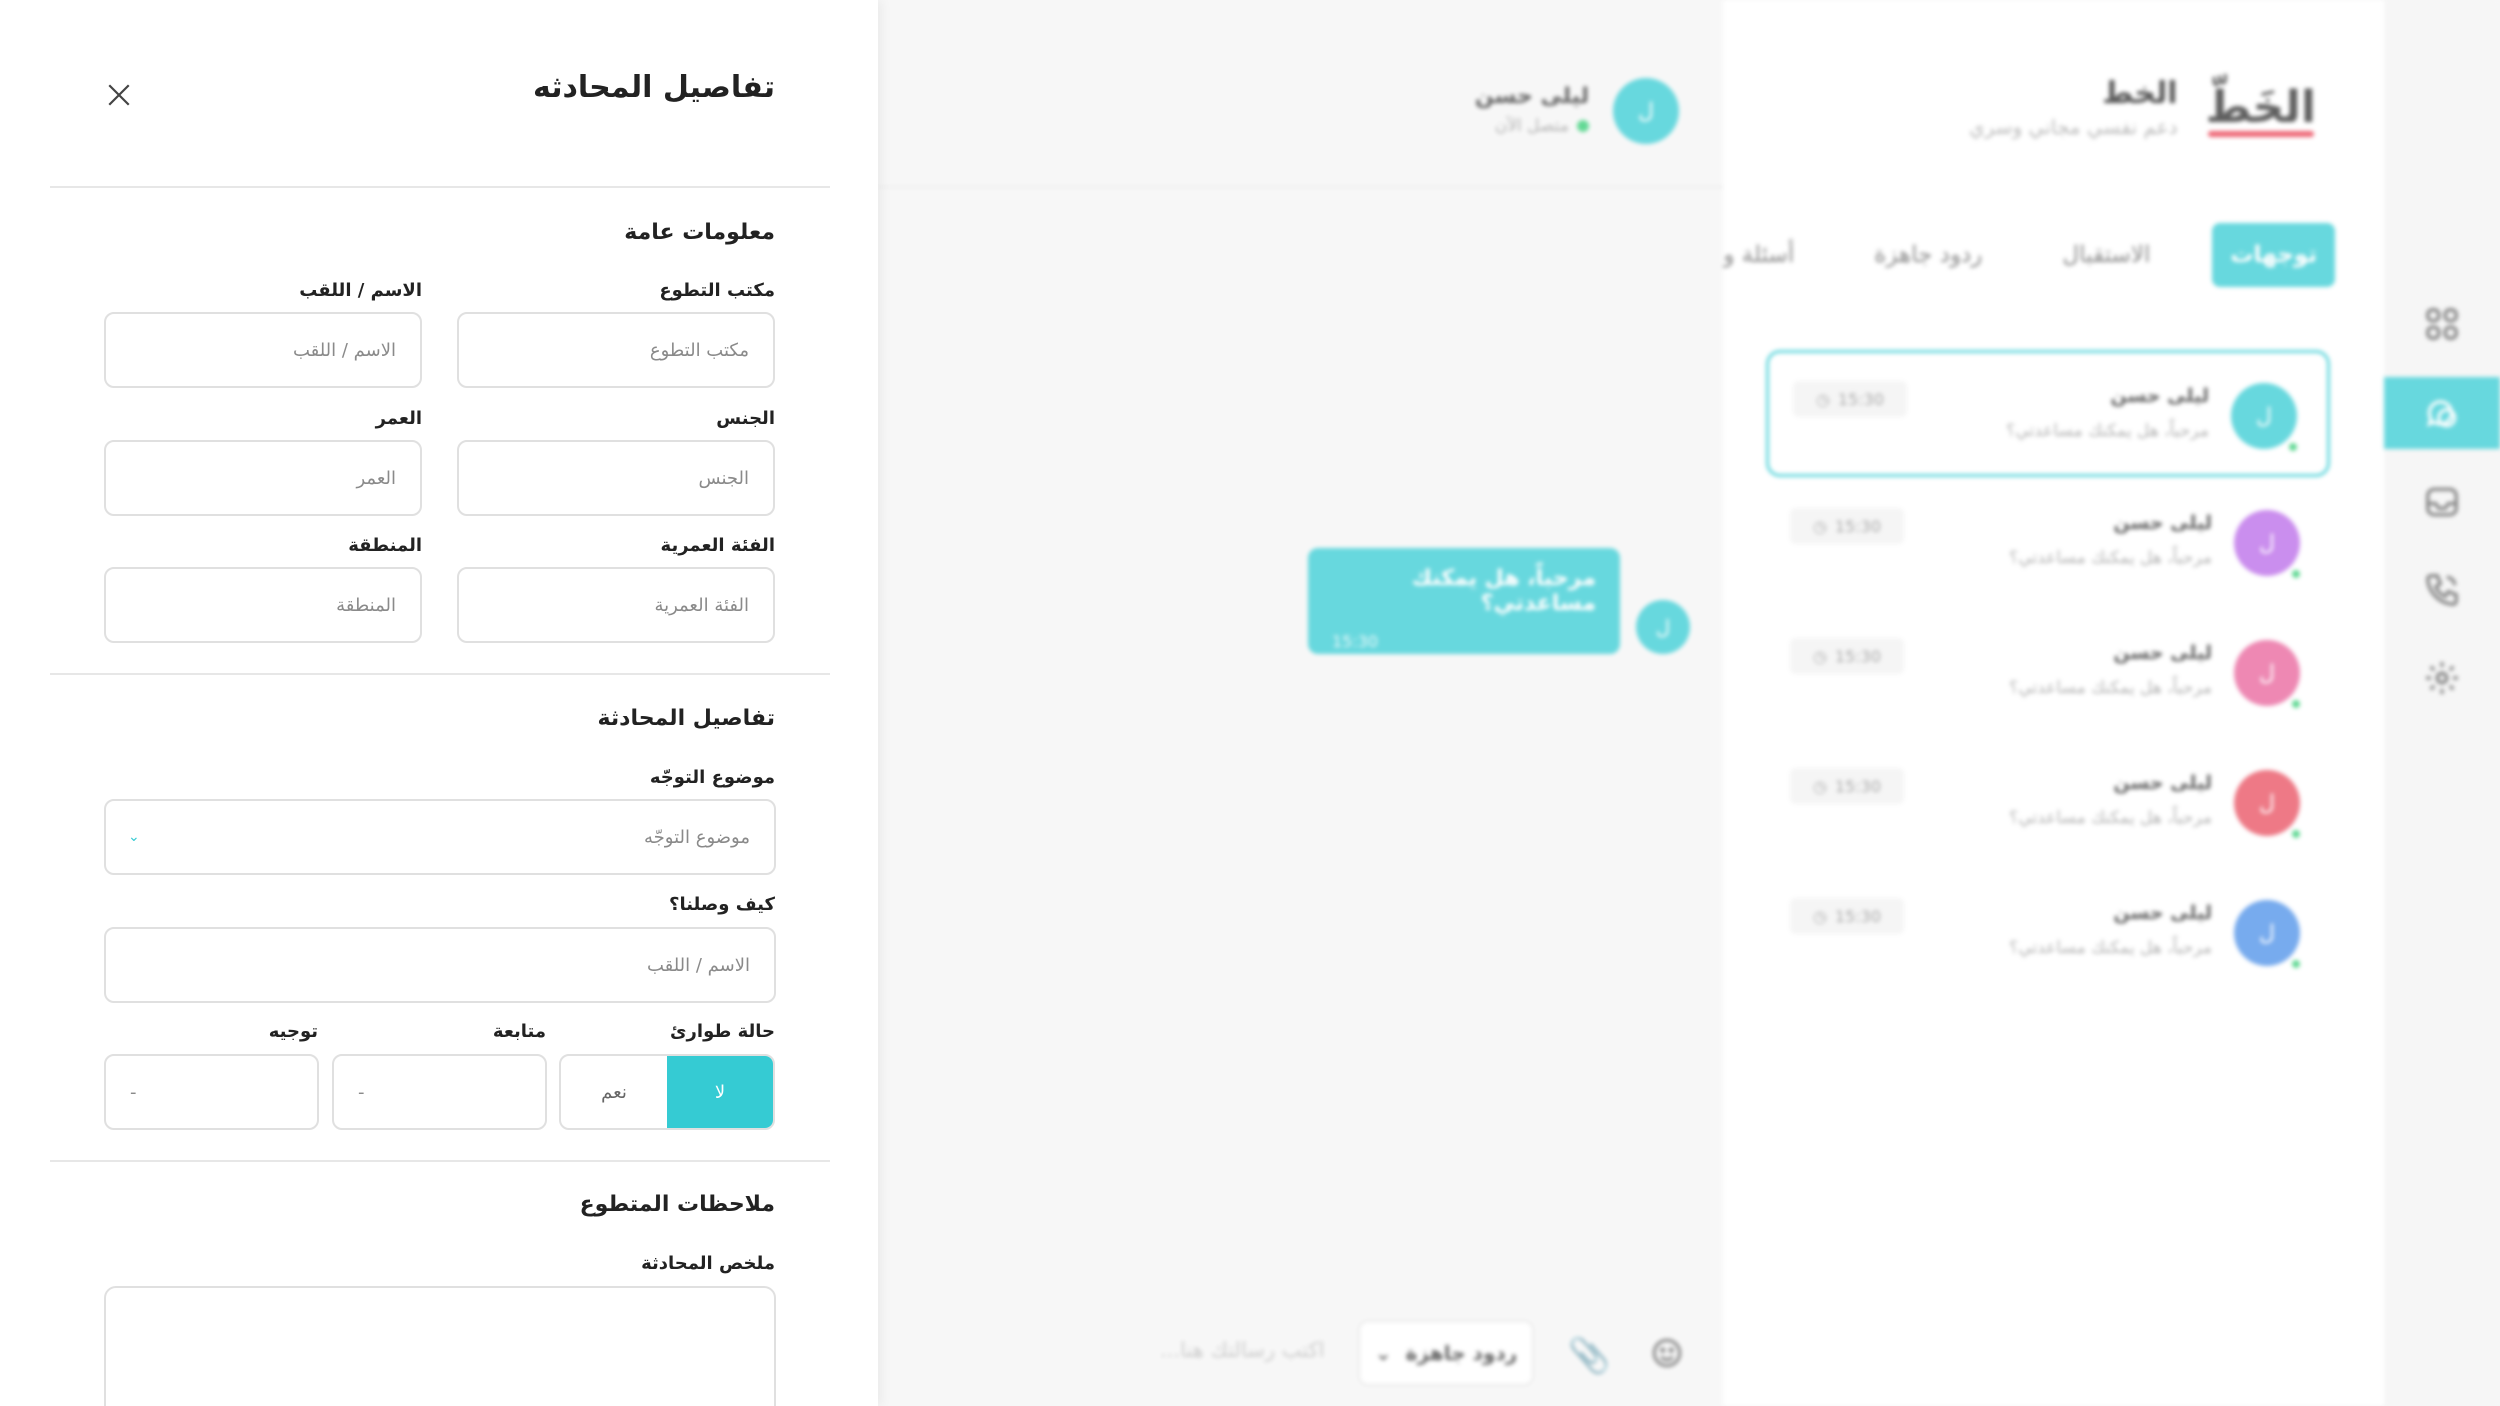 The height and width of the screenshot is (1406, 2500). What do you see at coordinates (614, 1092) in the screenshot?
I see `emergency-yes-option: نعم` at bounding box center [614, 1092].